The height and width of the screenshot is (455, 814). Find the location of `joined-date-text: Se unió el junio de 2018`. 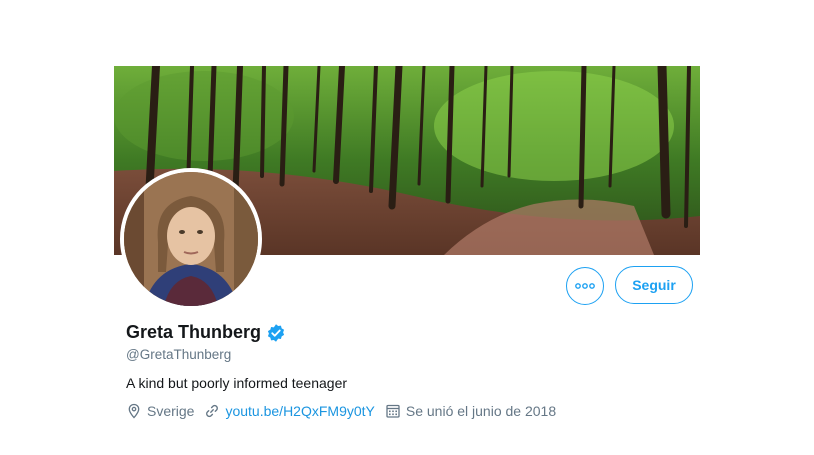

joined-date-text: Se unió el junio de 2018 is located at coordinates (481, 411).